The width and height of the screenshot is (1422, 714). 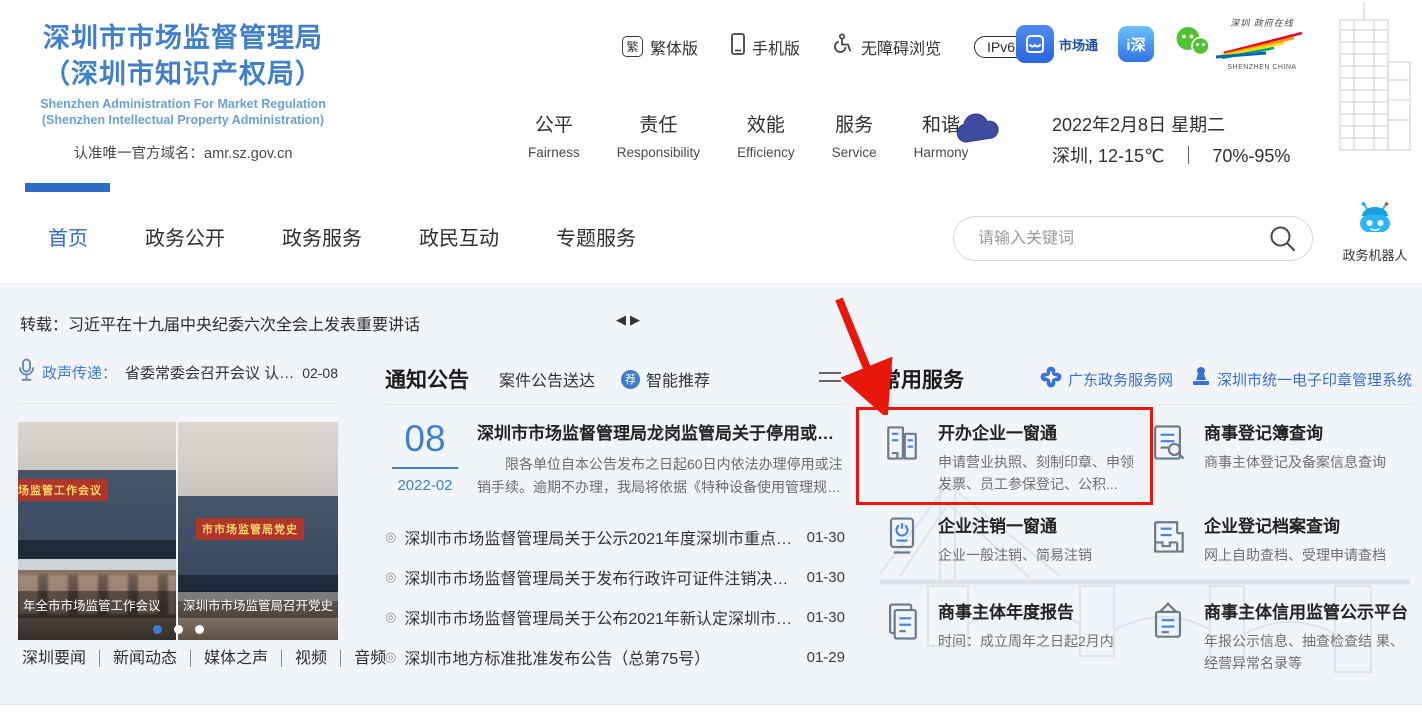 I want to click on featured-day: 08, so click(x=425, y=438).